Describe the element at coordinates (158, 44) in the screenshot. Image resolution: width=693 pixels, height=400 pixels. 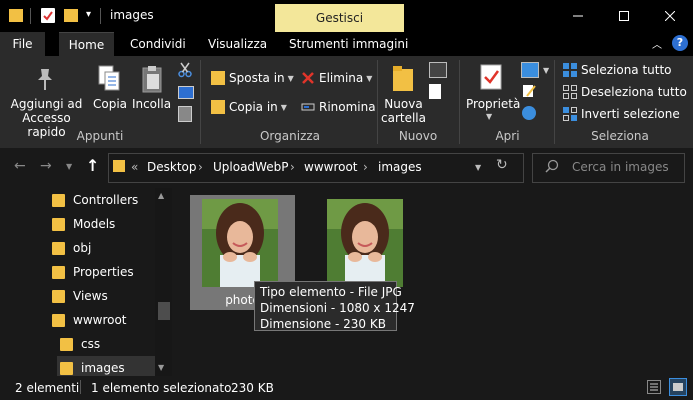
I see `tab-condividi: Condividi` at that location.